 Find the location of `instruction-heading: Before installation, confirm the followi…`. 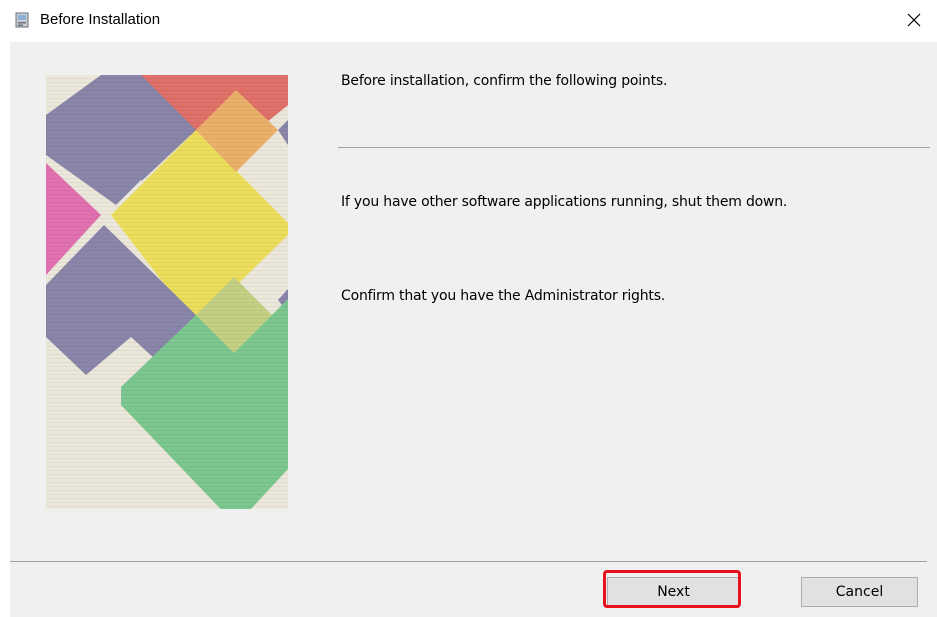

instruction-heading: Before installation, confirm the followi… is located at coordinates (504, 81).